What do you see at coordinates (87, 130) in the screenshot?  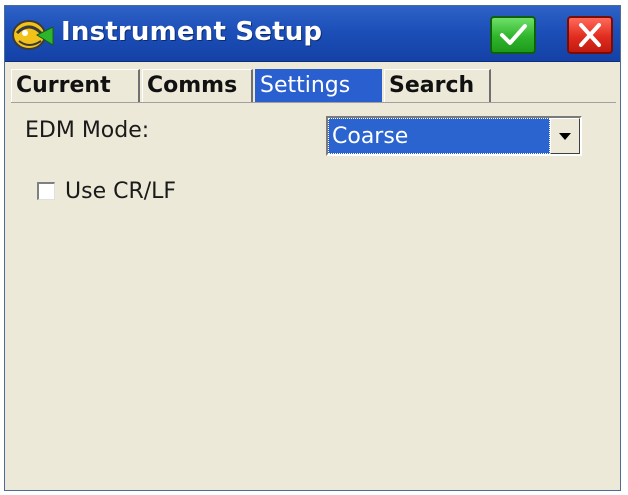 I see `edm-mode-label: EDM Mode:` at bounding box center [87, 130].